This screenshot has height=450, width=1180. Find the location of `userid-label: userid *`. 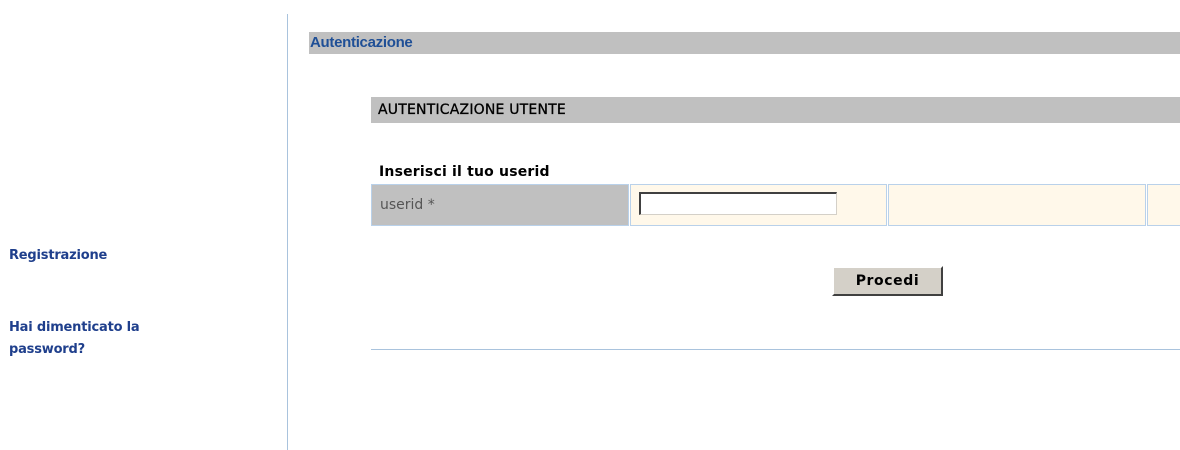

userid-label: userid * is located at coordinates (407, 205).